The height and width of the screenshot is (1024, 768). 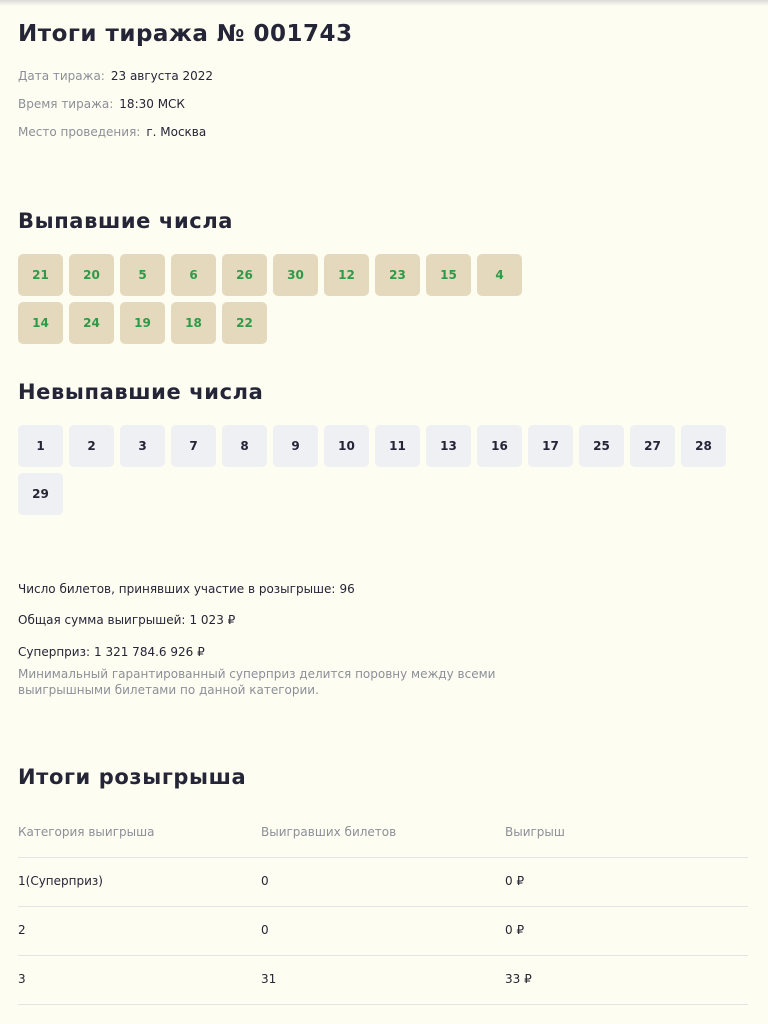 I want to click on undrawn-number-ball: 3, so click(x=142, y=446).